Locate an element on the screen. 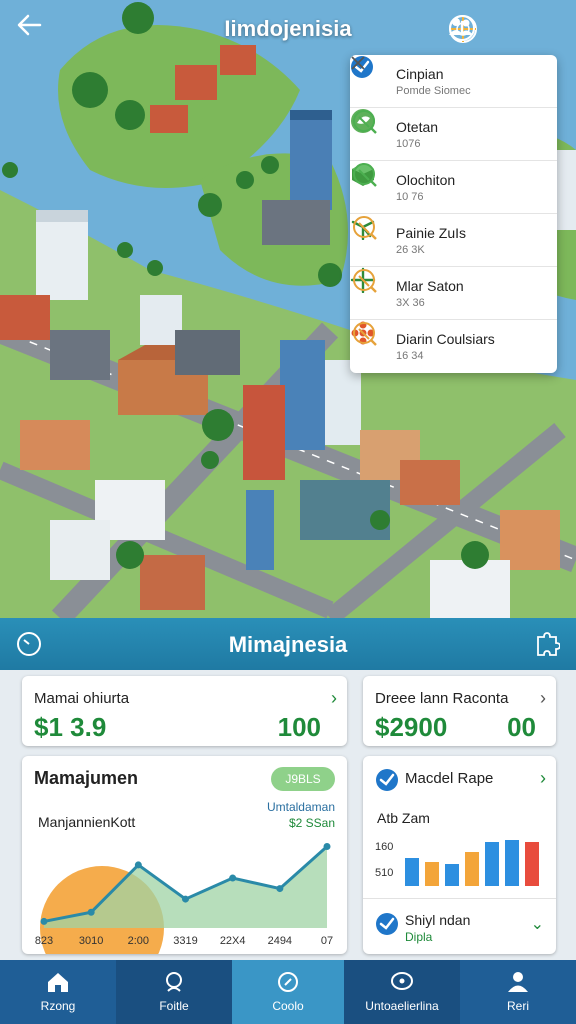  x-tick-label: 2:00 is located at coordinates (138, 941).